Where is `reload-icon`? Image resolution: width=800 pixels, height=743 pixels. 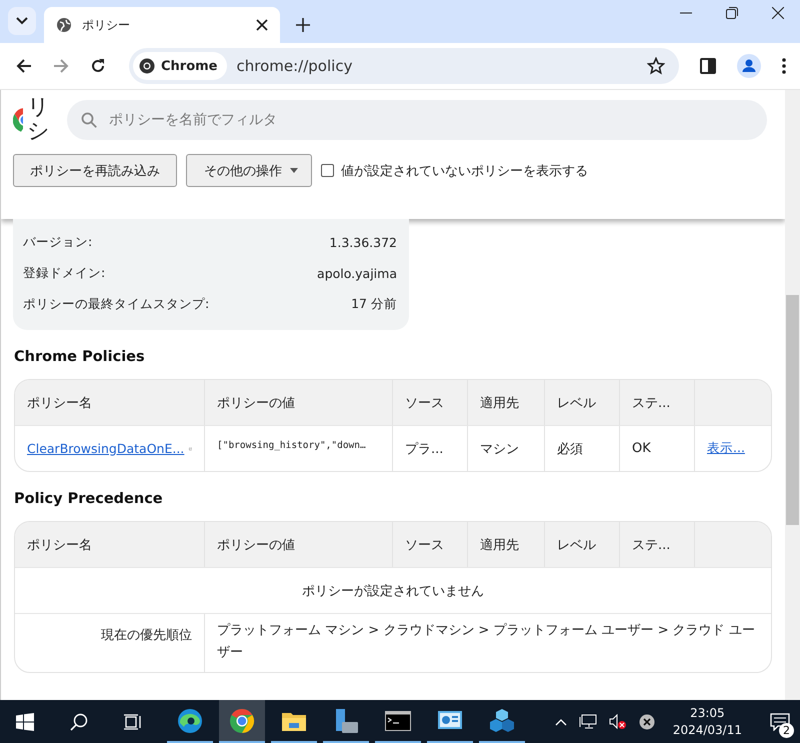 reload-icon is located at coordinates (98, 66).